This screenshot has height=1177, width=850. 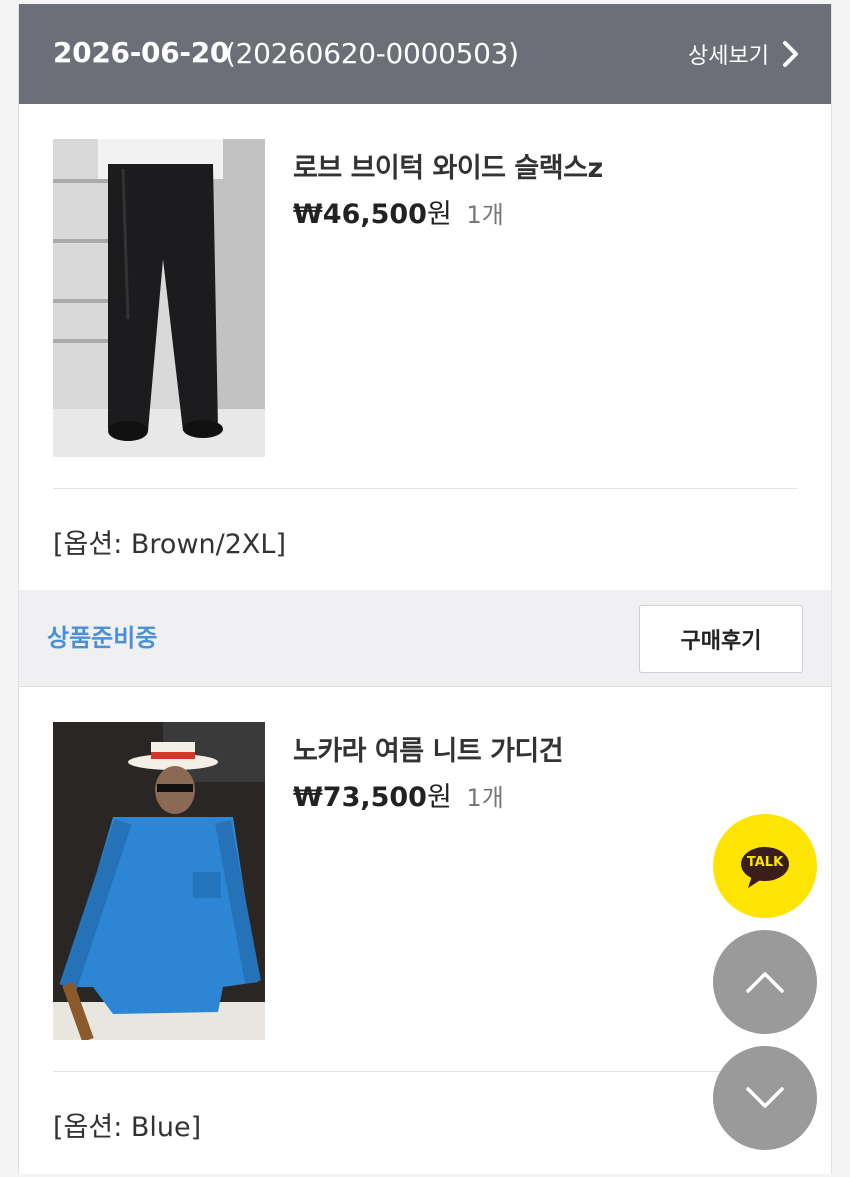 What do you see at coordinates (141, 52) in the screenshot?
I see `order-date: 2026-06-20` at bounding box center [141, 52].